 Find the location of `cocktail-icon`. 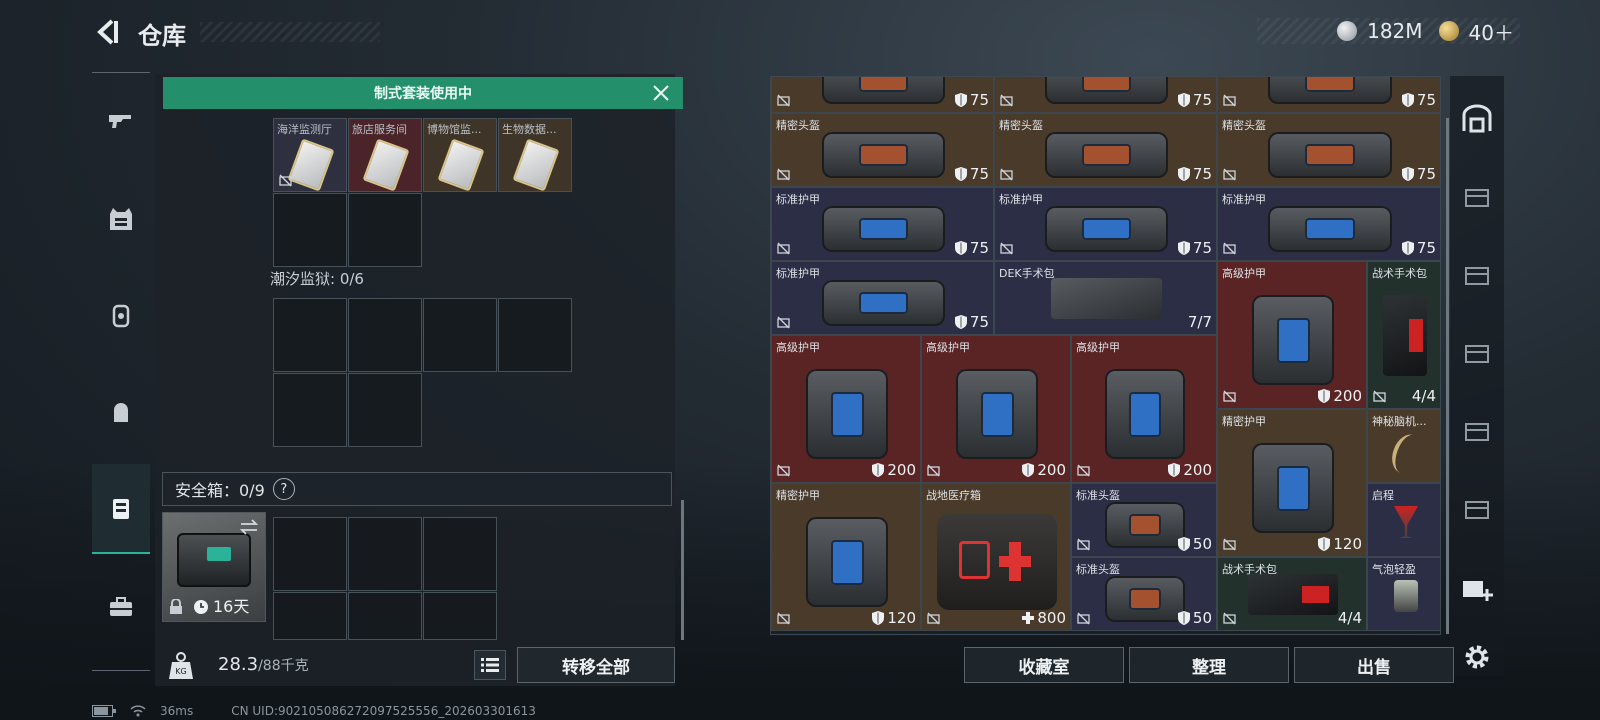

cocktail-icon is located at coordinates (1406, 522).